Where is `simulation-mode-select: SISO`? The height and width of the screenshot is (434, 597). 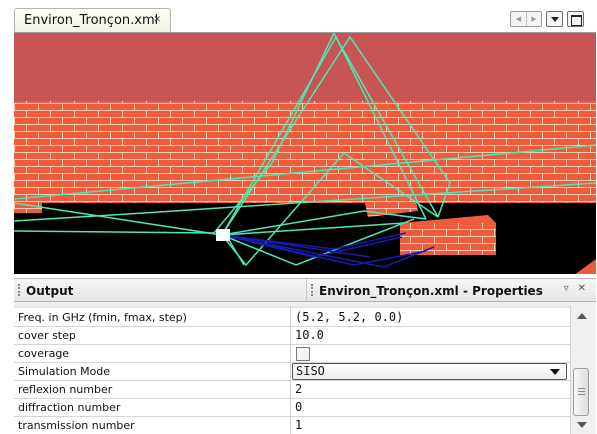 simulation-mode-select: SISO is located at coordinates (429, 371).